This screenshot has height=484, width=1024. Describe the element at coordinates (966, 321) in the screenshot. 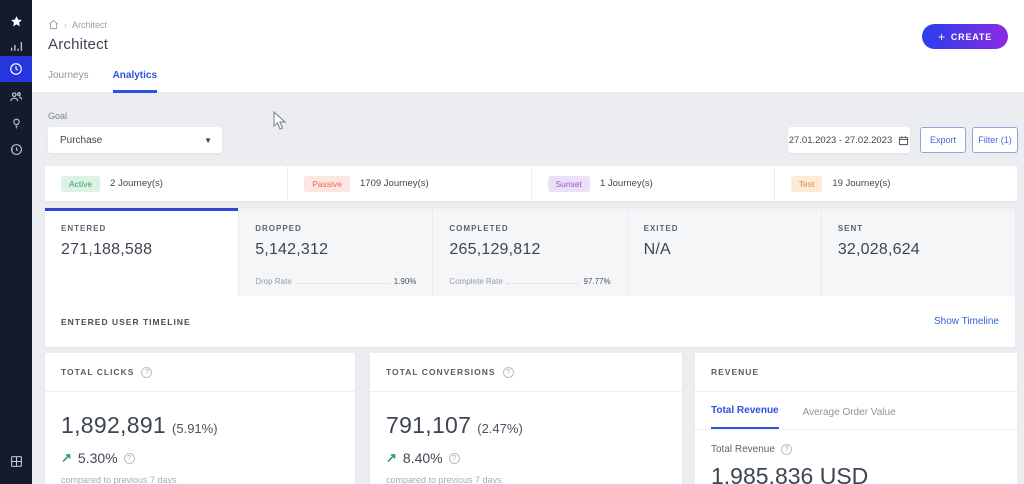

I see `show-timeline-link: Show Timeline` at that location.